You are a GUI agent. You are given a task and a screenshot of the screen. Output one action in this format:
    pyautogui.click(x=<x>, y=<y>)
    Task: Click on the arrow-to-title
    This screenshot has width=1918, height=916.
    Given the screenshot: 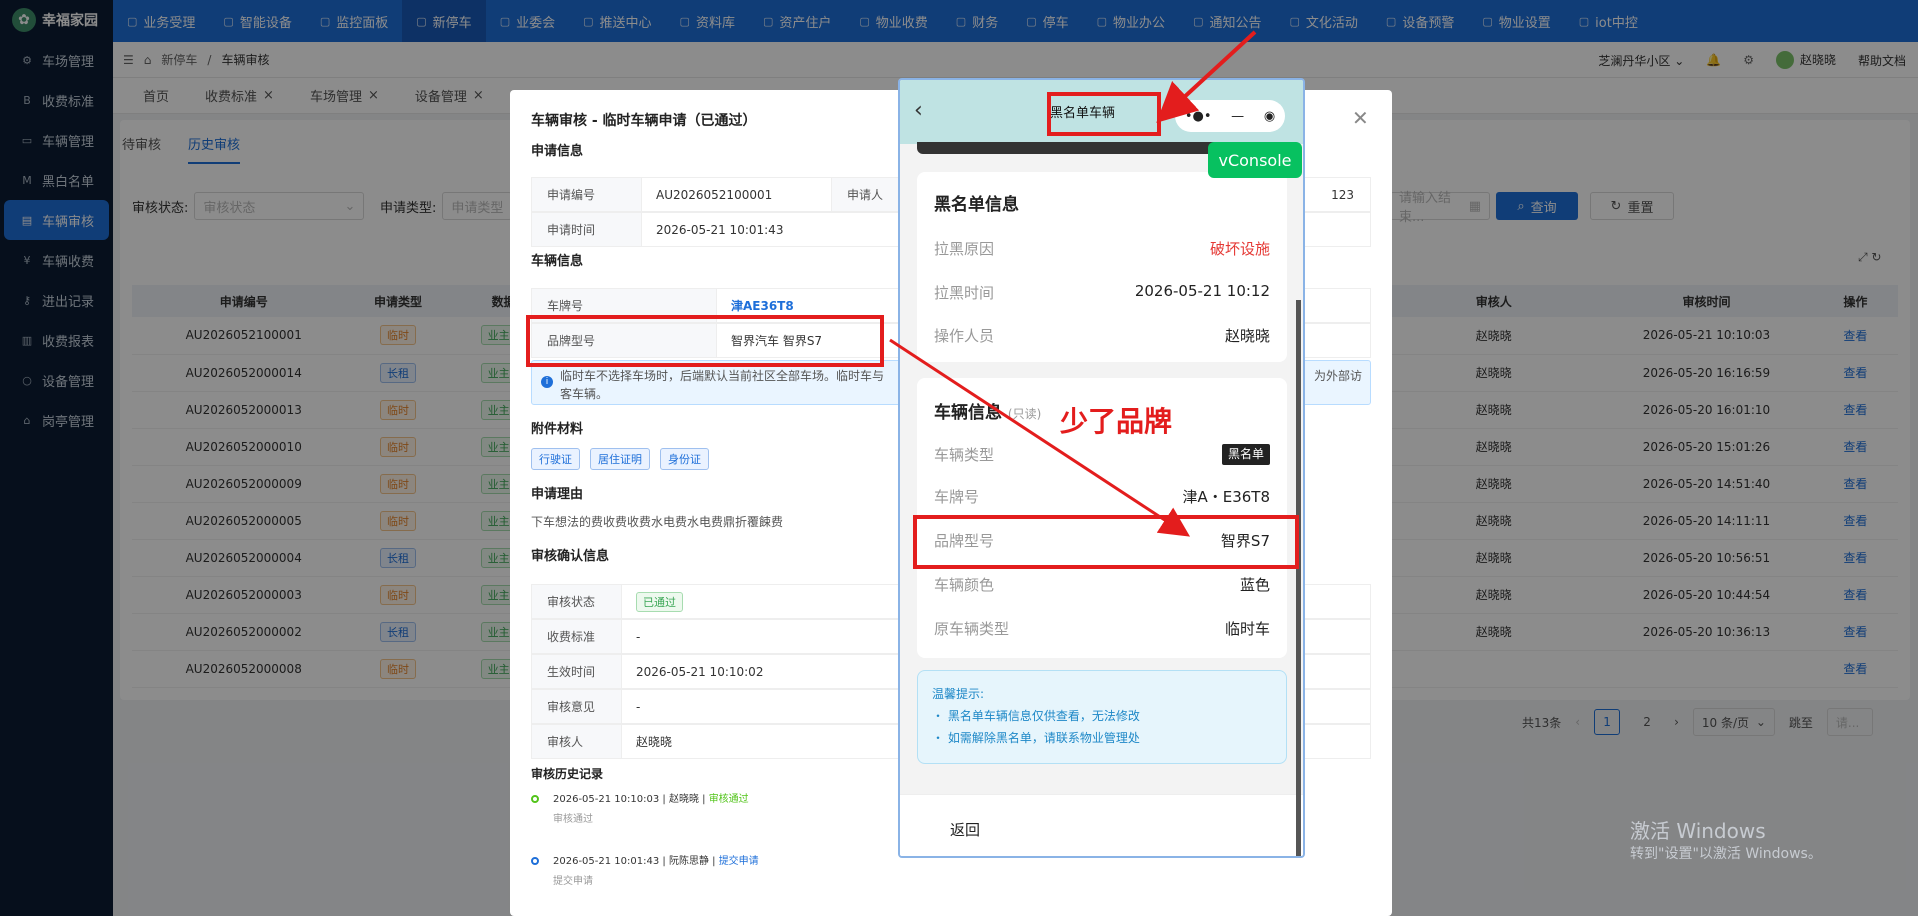 What is the action you would take?
    pyautogui.click(x=1206, y=76)
    